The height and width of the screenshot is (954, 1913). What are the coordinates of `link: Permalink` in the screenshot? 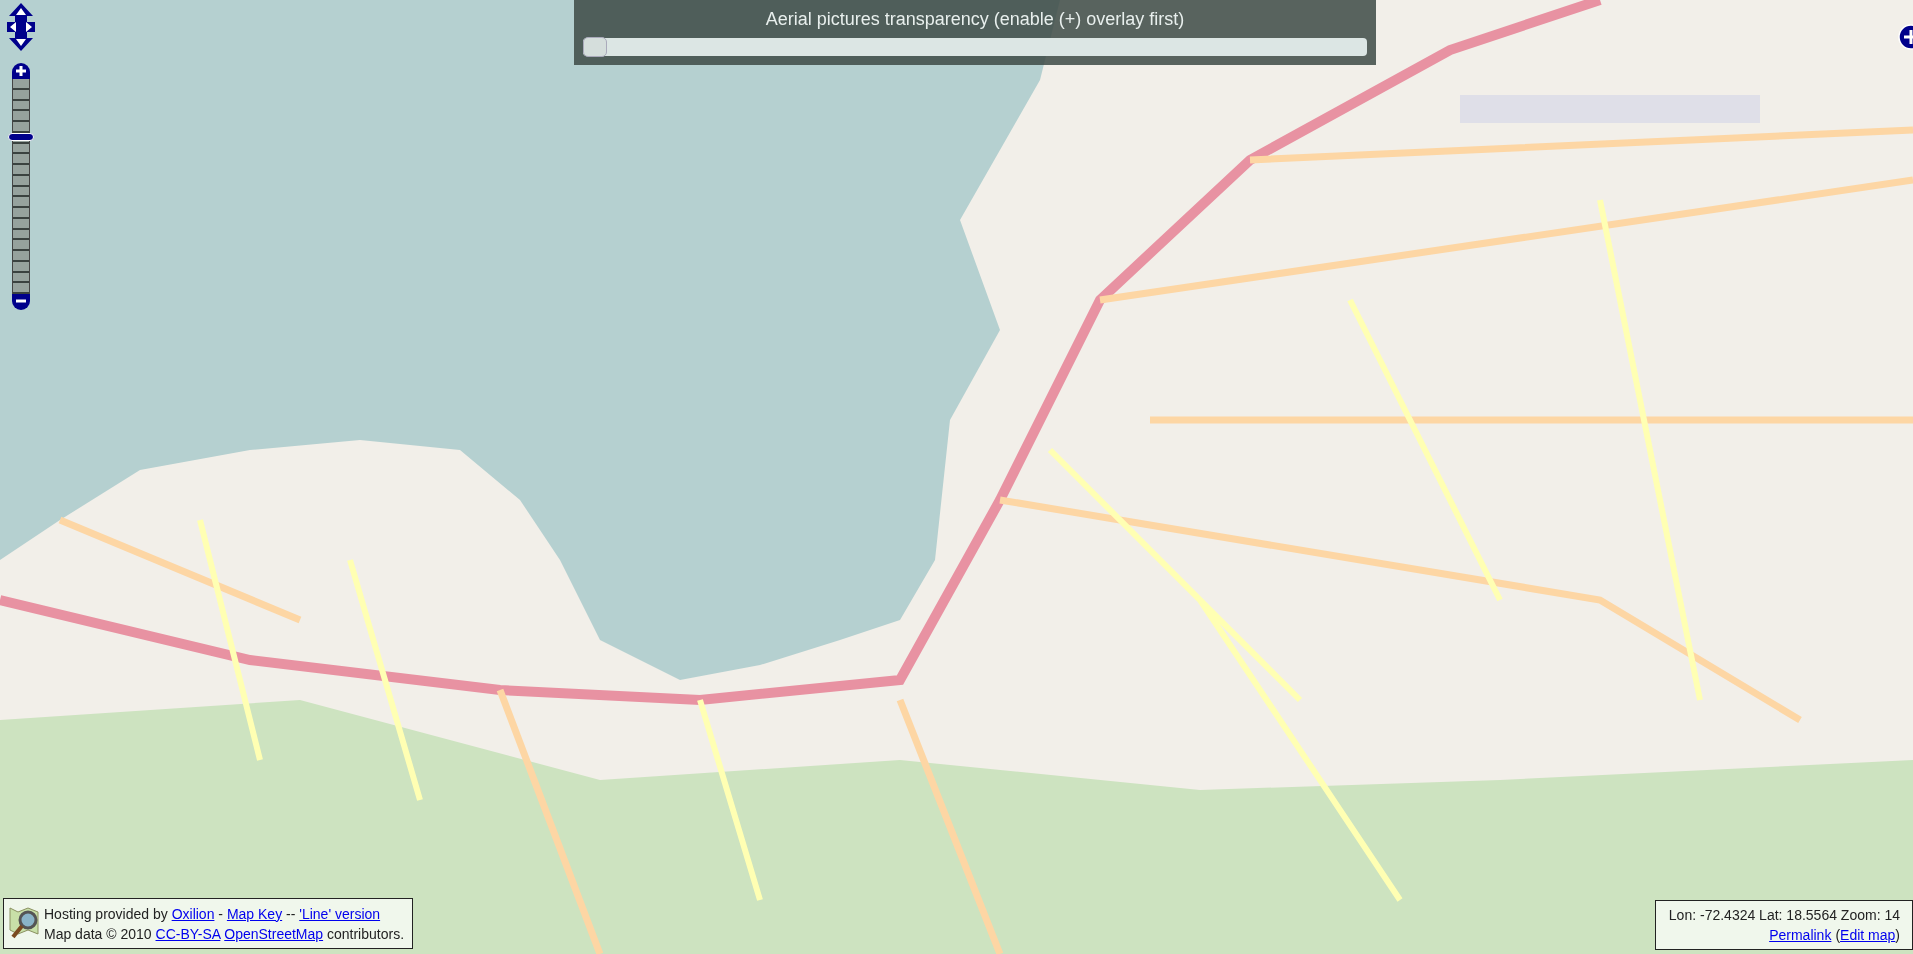 It's located at (1800, 935).